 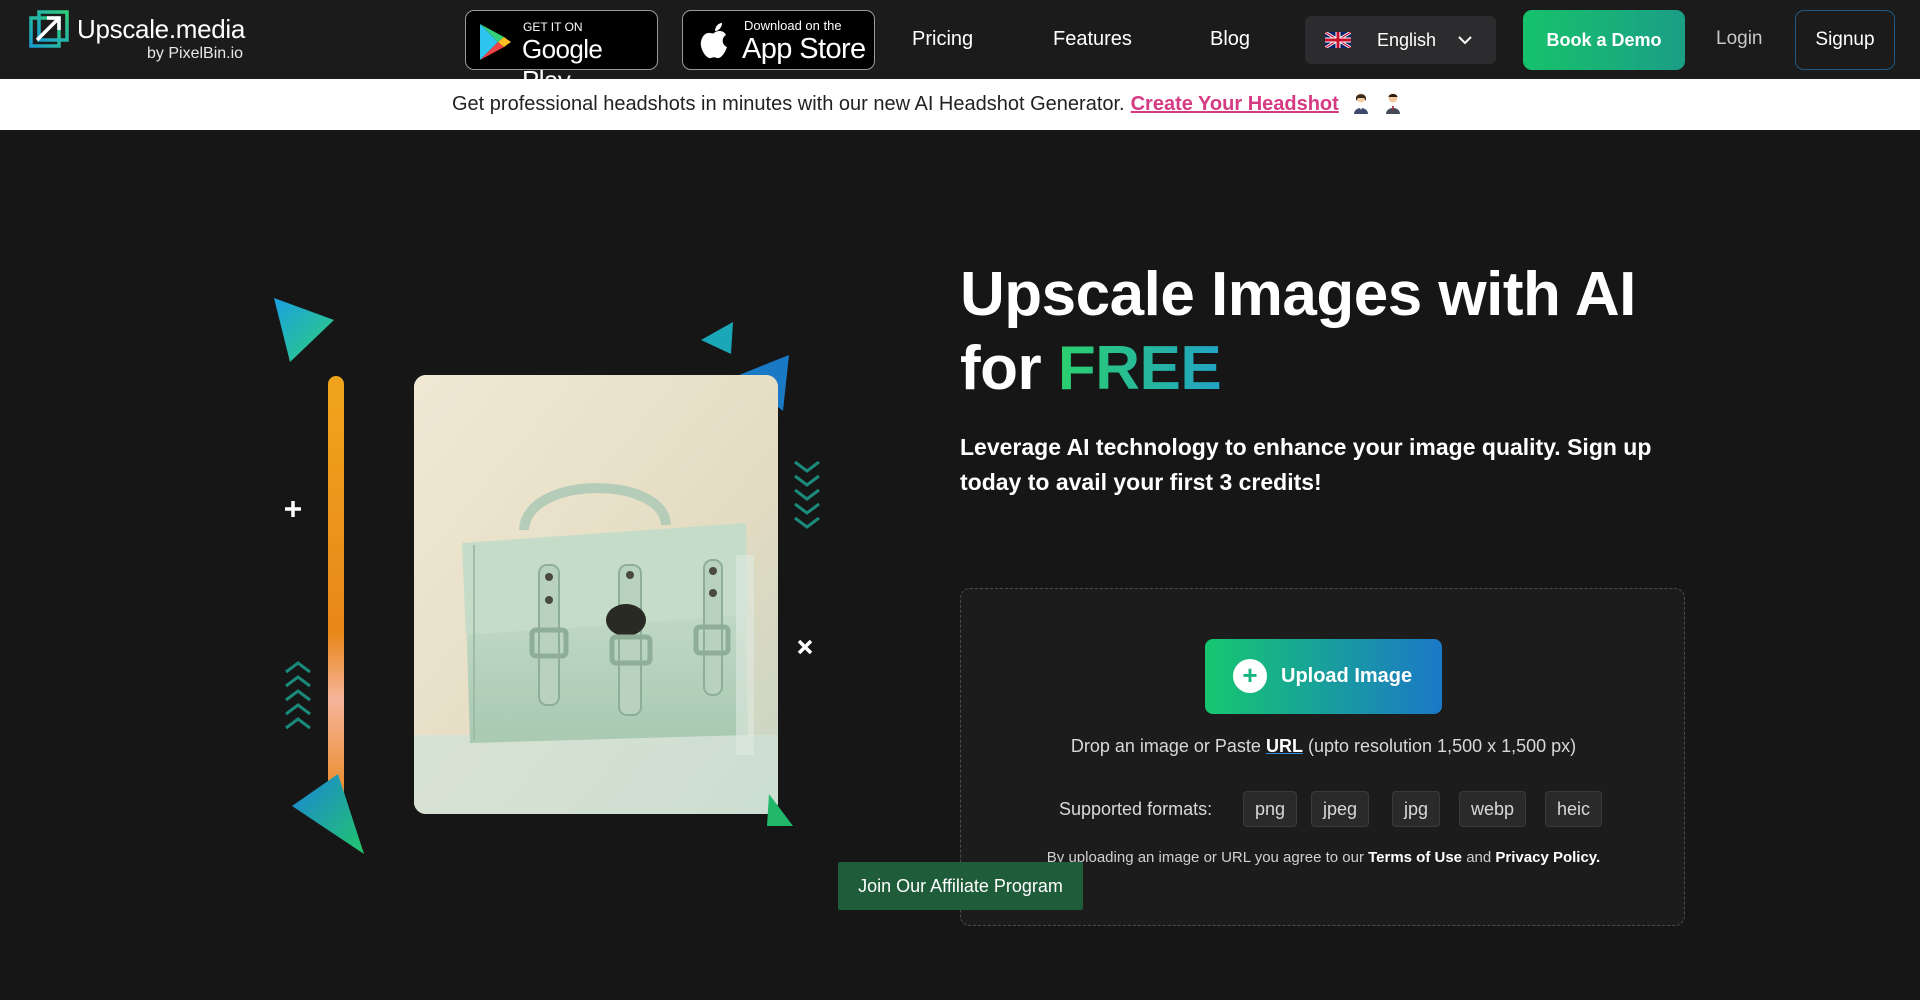 I want to click on title-line-2: for FREE, so click(x=1298, y=369).